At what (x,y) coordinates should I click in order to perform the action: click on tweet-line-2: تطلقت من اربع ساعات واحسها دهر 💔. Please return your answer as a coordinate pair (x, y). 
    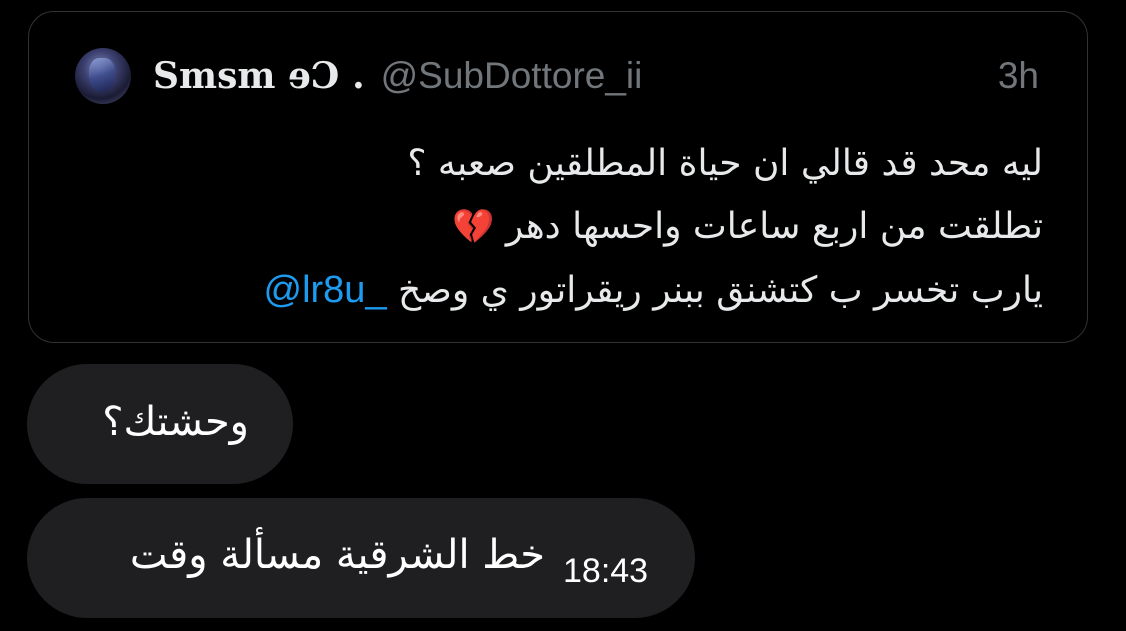
    Looking at the image, I should click on (563, 227).